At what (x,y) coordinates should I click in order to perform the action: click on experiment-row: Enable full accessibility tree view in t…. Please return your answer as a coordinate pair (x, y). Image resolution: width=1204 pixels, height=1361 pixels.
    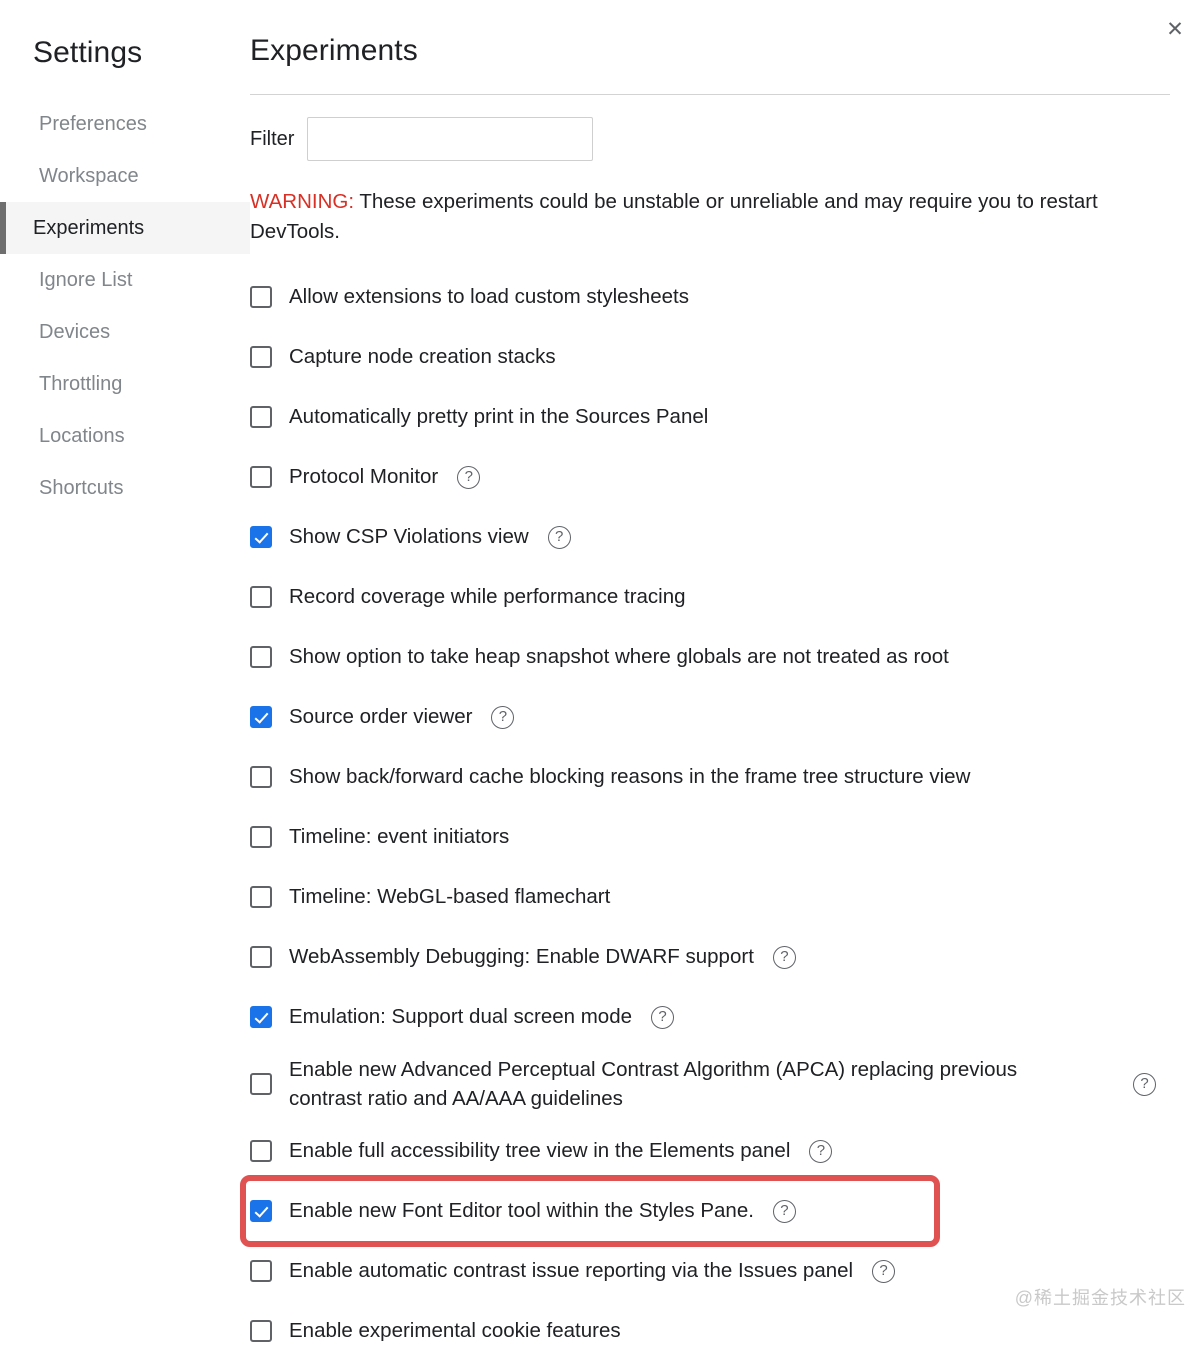
    Looking at the image, I should click on (712, 1151).